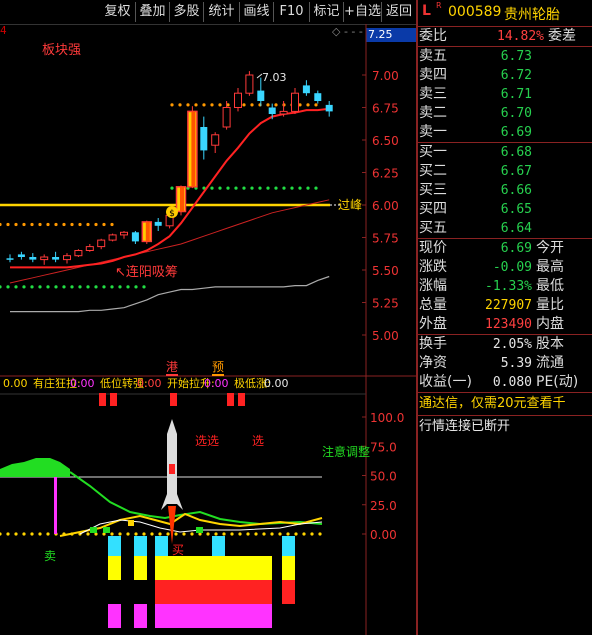 This screenshot has width=592, height=635. I want to click on add-watchlist-button: +自选, so click(363, 12).